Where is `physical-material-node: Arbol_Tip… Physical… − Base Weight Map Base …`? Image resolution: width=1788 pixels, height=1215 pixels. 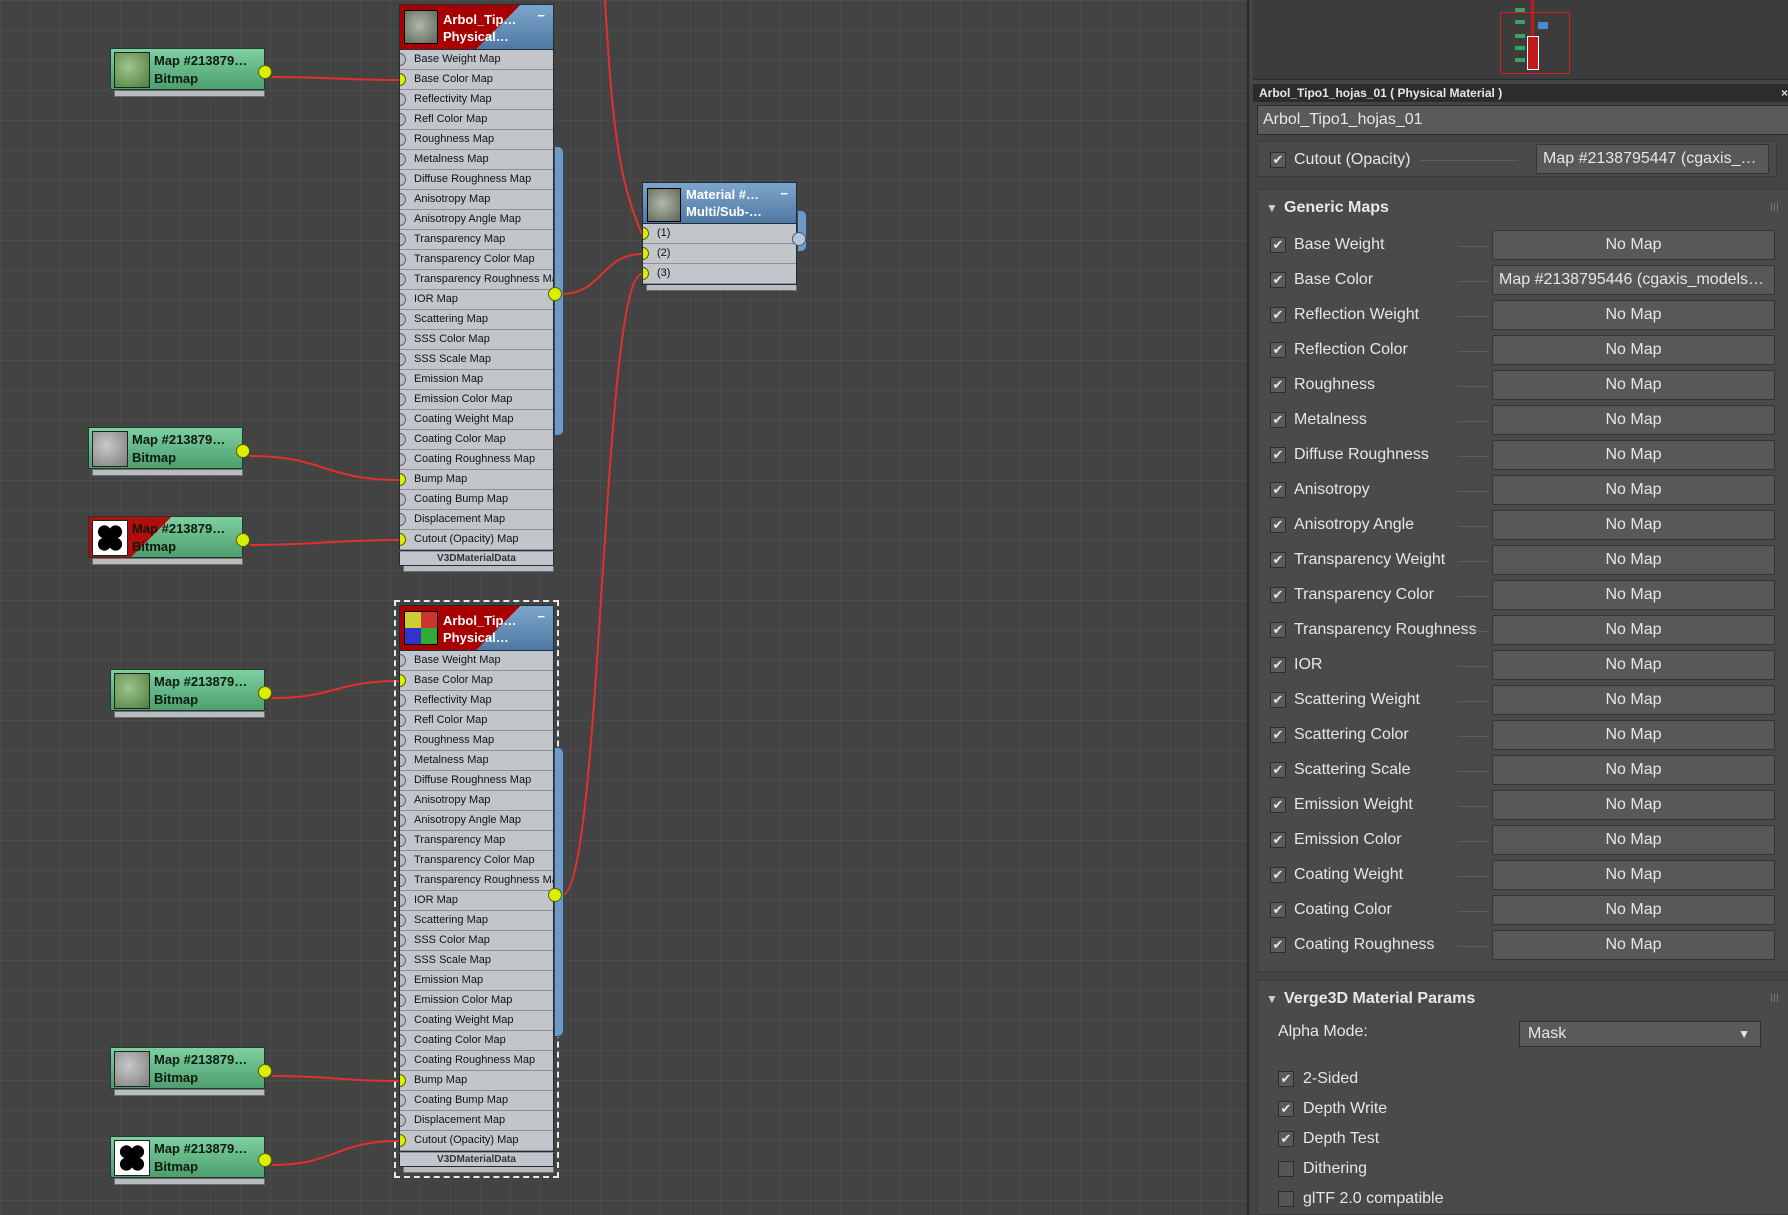
physical-material-node: Arbol_Tip… Physical… − Base Weight Map Base … is located at coordinates (479, 889).